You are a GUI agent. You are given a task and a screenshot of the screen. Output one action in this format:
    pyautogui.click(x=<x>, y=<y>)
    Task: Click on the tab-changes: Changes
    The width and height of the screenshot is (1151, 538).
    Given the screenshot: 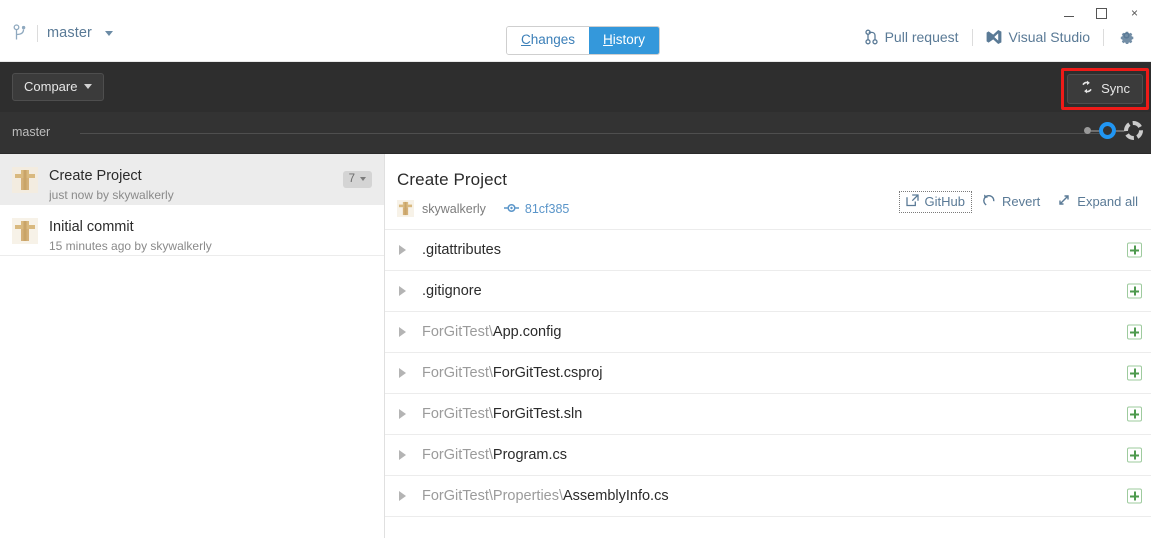 What is the action you would take?
    pyautogui.click(x=548, y=40)
    